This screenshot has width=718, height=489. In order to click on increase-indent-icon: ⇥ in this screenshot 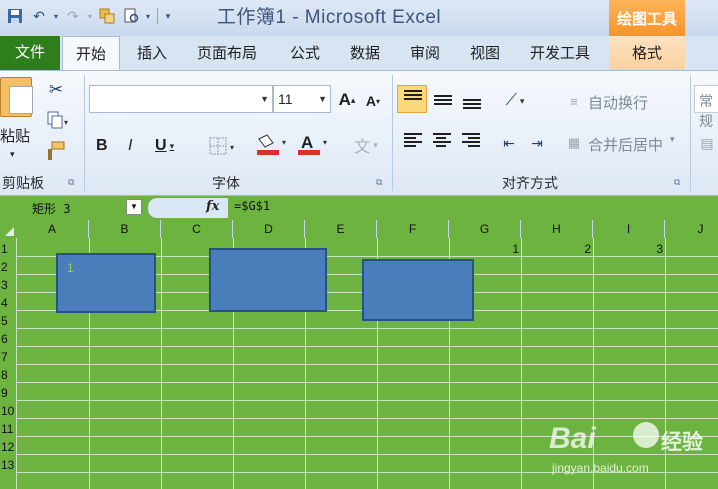, I will do `click(537, 143)`.